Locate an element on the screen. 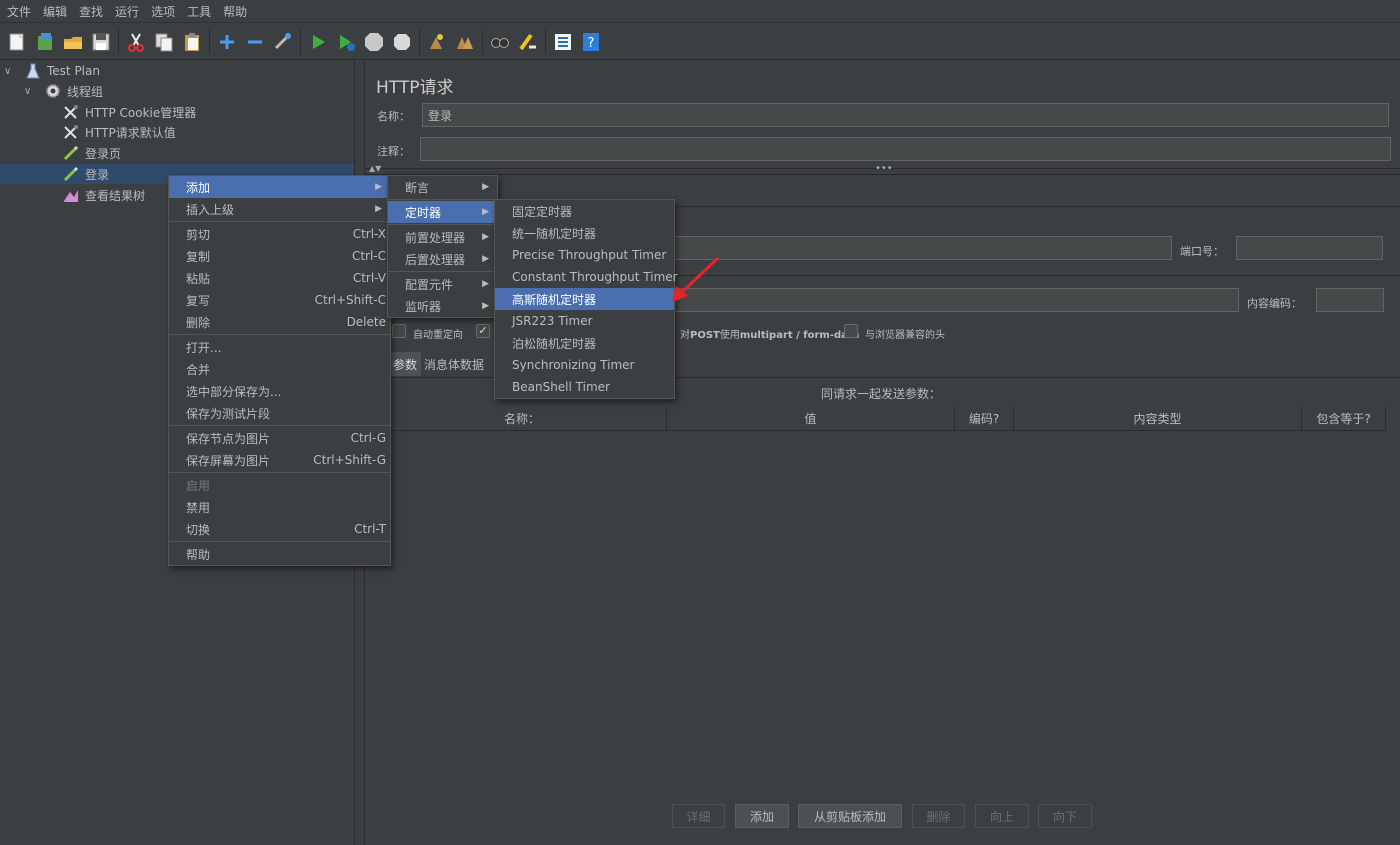  tree-node-login-page: 登录页 is located at coordinates (91, 153).